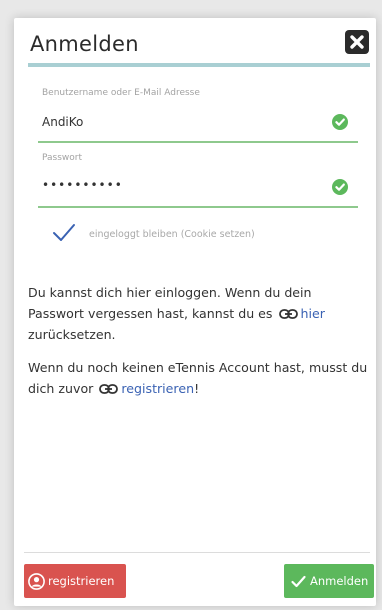 This screenshot has height=610, width=382. I want to click on info-text-2-after: !, so click(197, 388).